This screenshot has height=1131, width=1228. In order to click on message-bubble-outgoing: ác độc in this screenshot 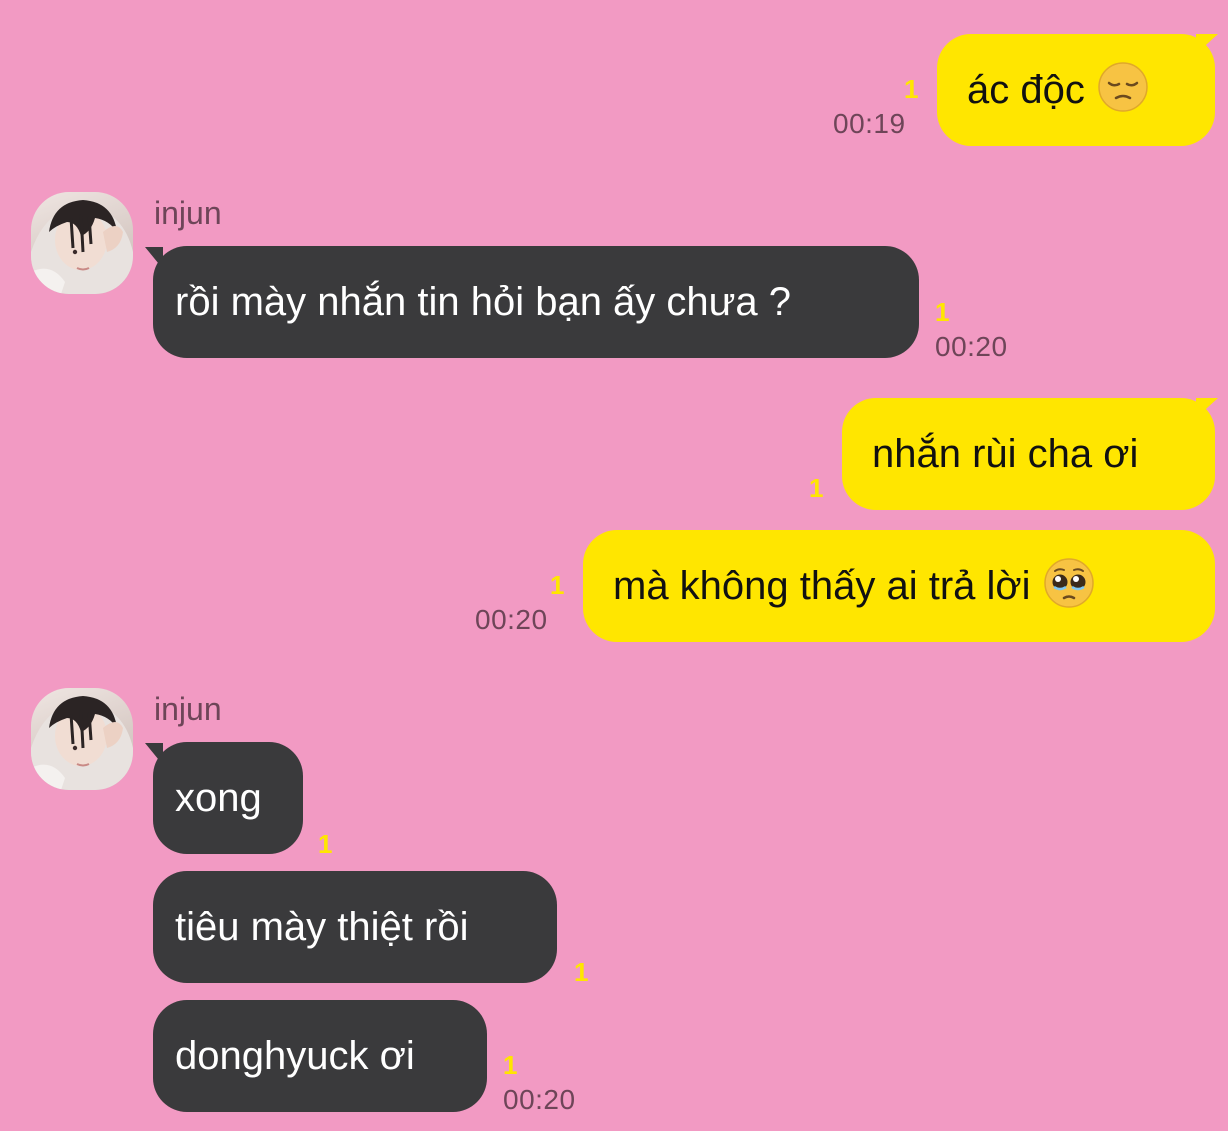, I will do `click(1076, 90)`.